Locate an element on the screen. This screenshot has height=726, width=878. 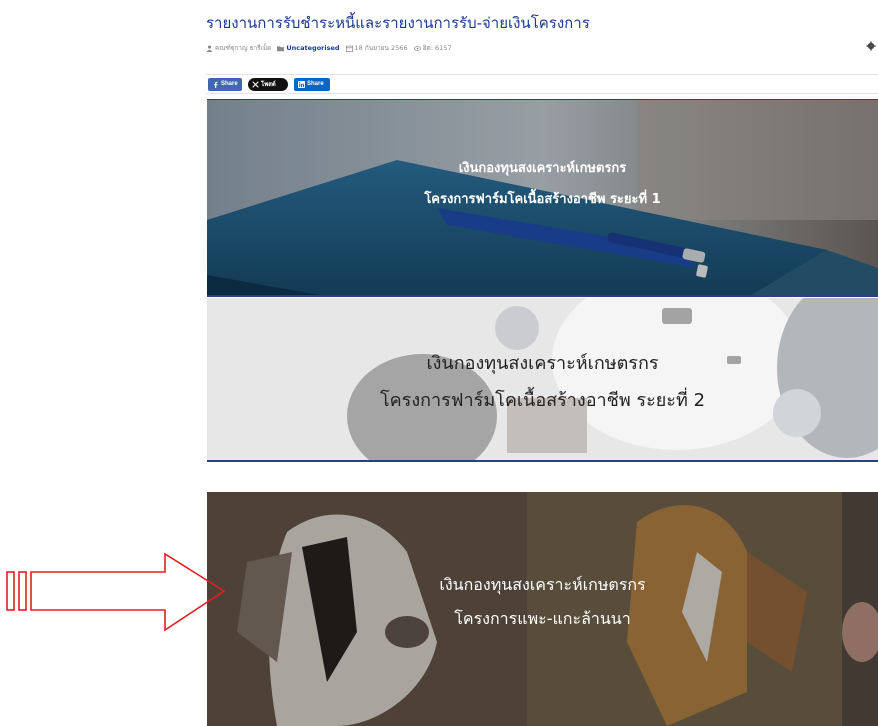
category-meta: Uncategorised is located at coordinates (308, 48).